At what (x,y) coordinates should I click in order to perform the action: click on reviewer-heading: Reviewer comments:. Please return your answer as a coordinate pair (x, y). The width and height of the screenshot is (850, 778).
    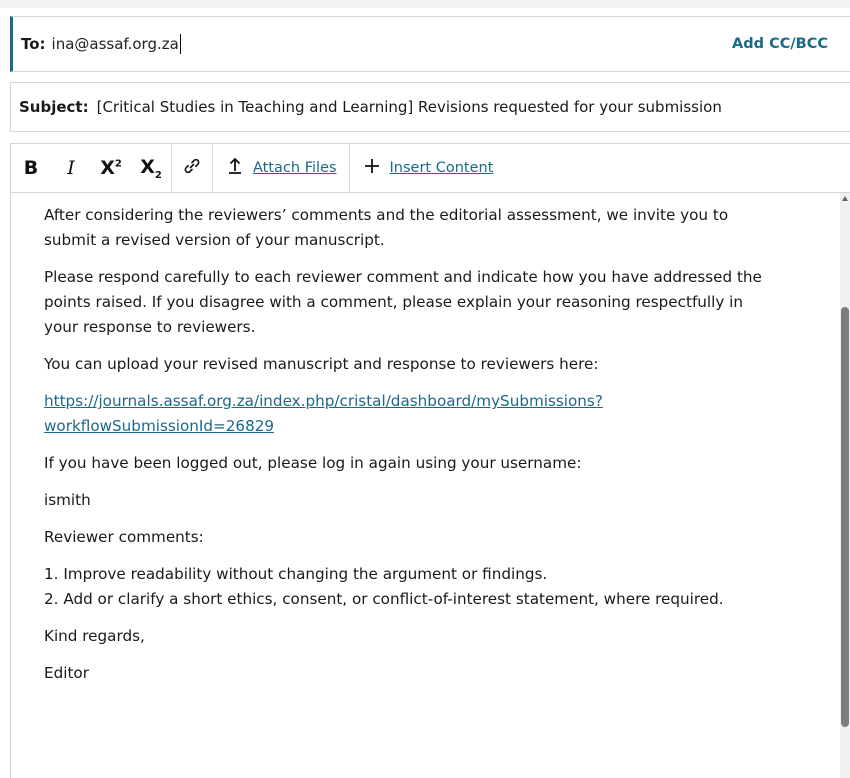
    Looking at the image, I should click on (124, 537).